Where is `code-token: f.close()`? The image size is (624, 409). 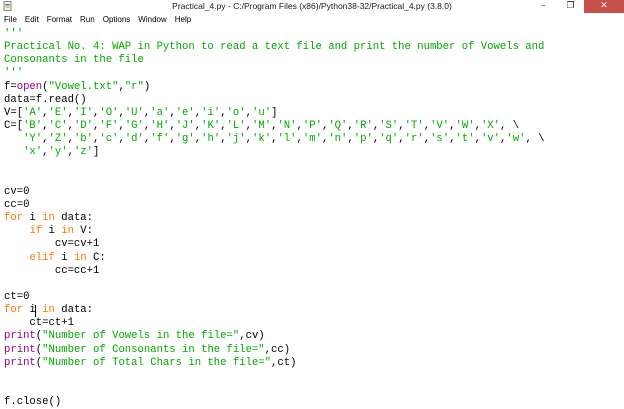 code-token: f.close() is located at coordinates (33, 402).